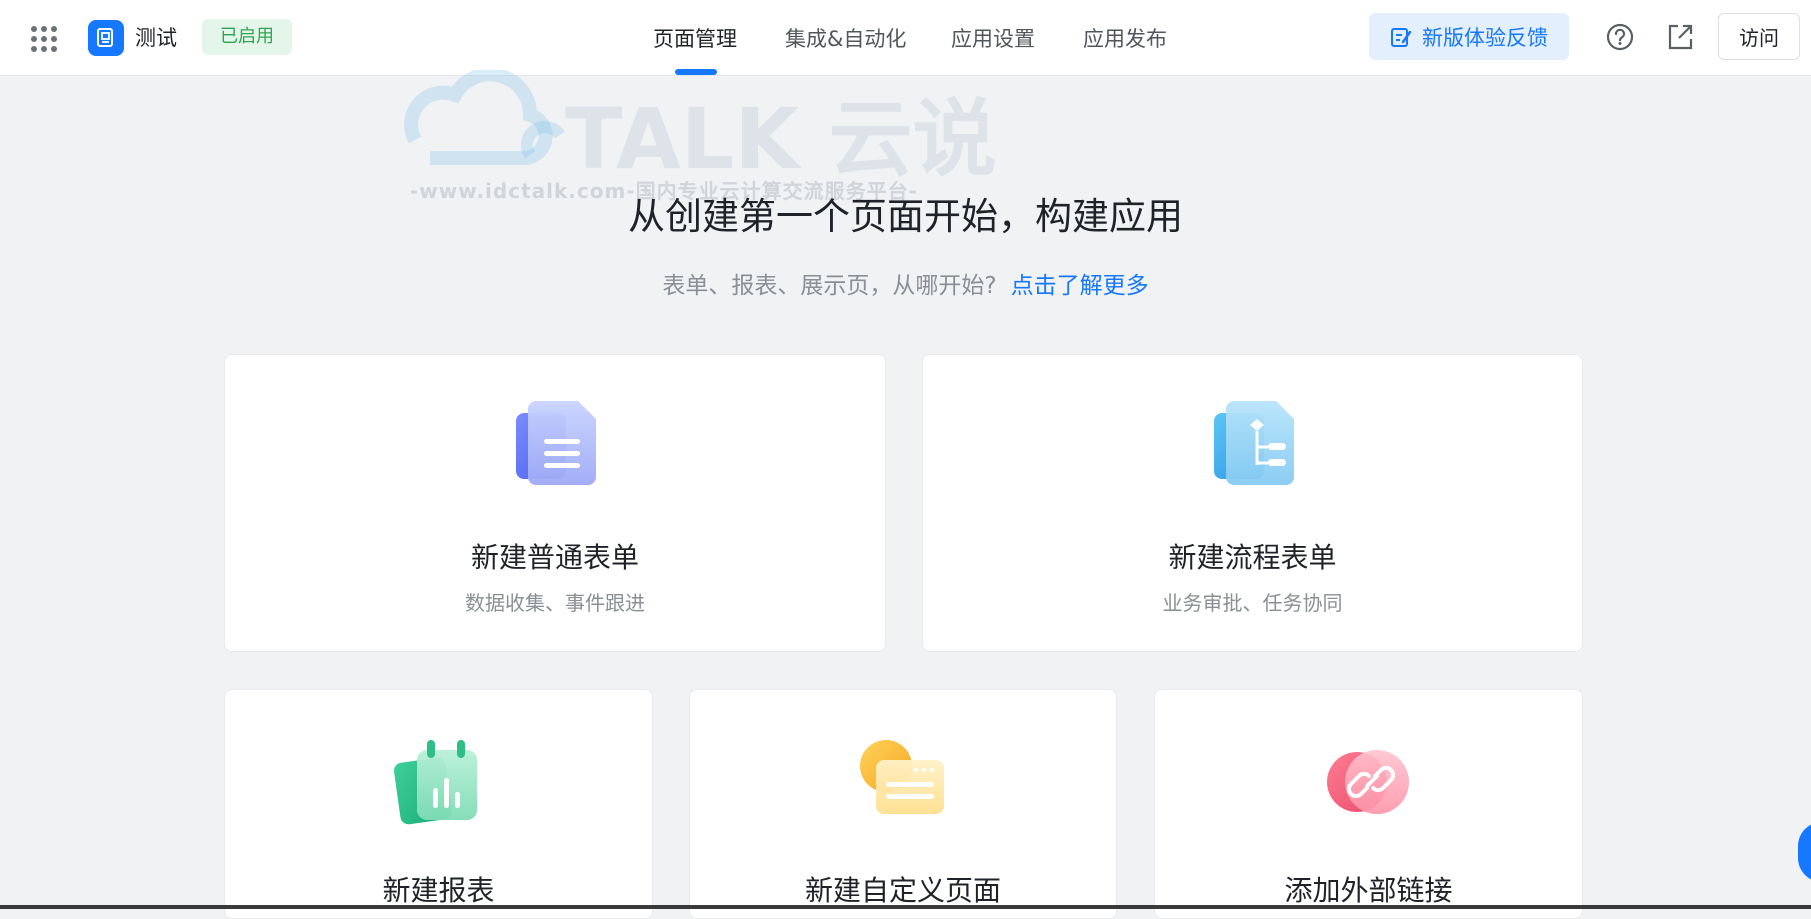  What do you see at coordinates (695, 38) in the screenshot?
I see `tab-page-management: 页面管理` at bounding box center [695, 38].